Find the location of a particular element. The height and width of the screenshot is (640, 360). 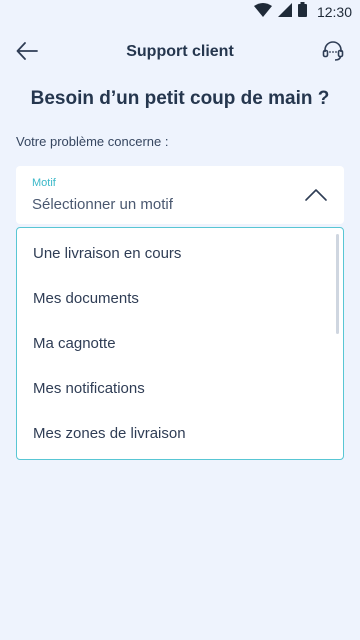

arrow-left-icon is located at coordinates (27, 53).